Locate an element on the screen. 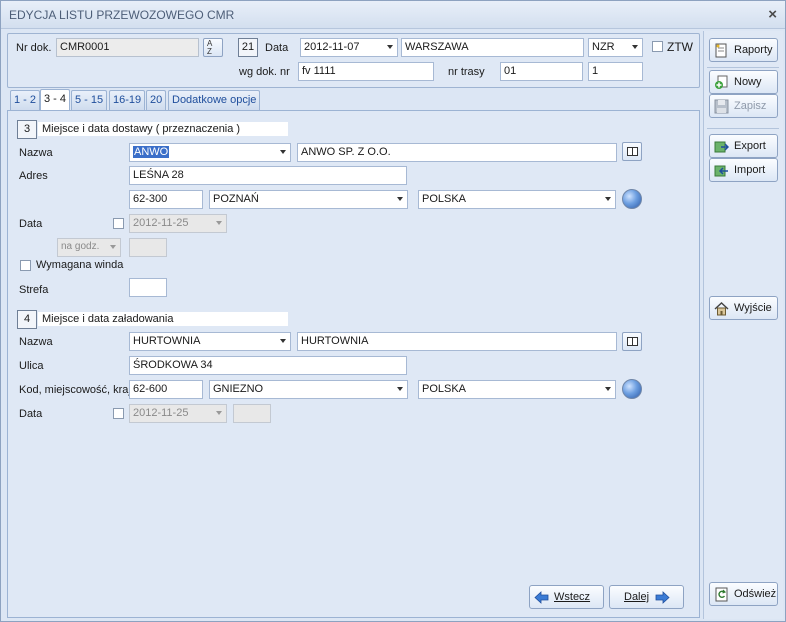 This screenshot has width=786, height=622. delivery-country-select: POLSKA is located at coordinates (517, 199).